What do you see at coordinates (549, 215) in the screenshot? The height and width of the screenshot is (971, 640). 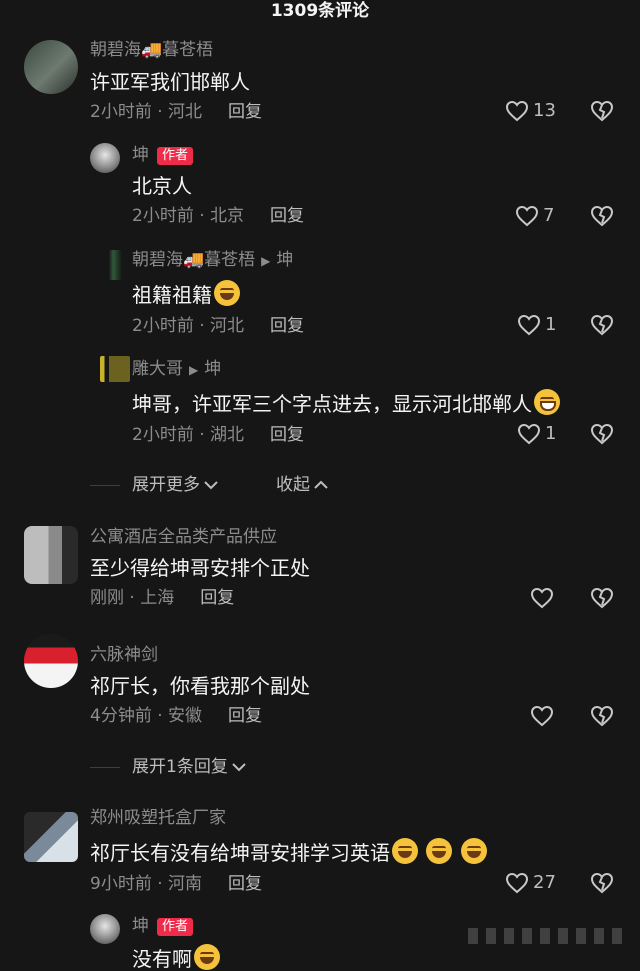 I see `like-count: 7` at bounding box center [549, 215].